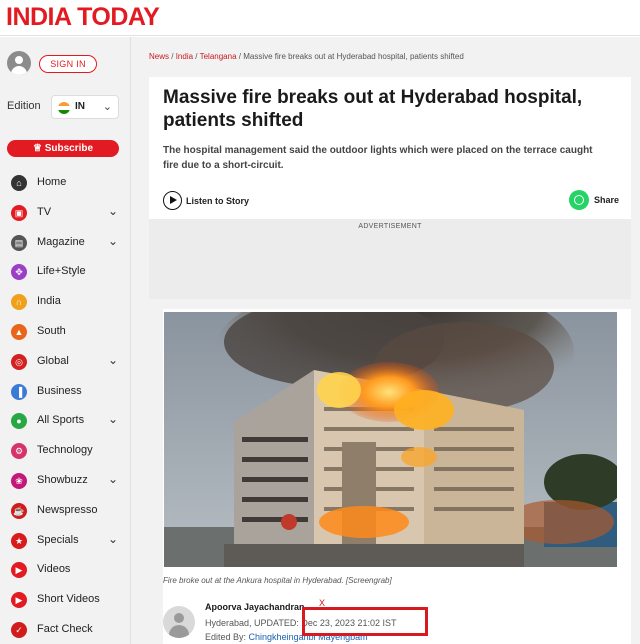  Describe the element at coordinates (19, 213) in the screenshot. I see `live-tv-icon: ▣` at that location.